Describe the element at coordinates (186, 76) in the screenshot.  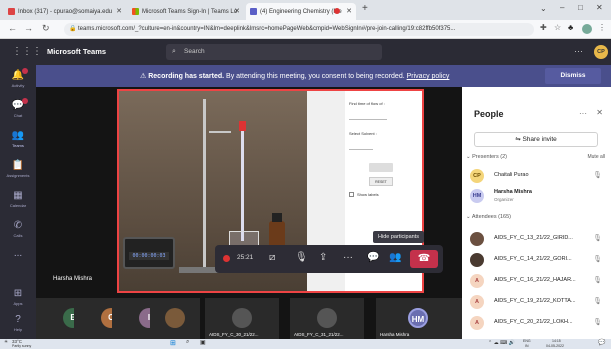
I see `banner-bold-text: Recording has started.` at that location.